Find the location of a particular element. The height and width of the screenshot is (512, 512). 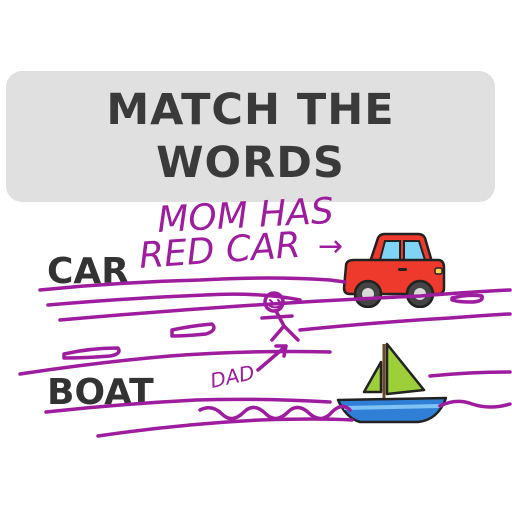

scribble-waves is located at coordinates (275, 412).